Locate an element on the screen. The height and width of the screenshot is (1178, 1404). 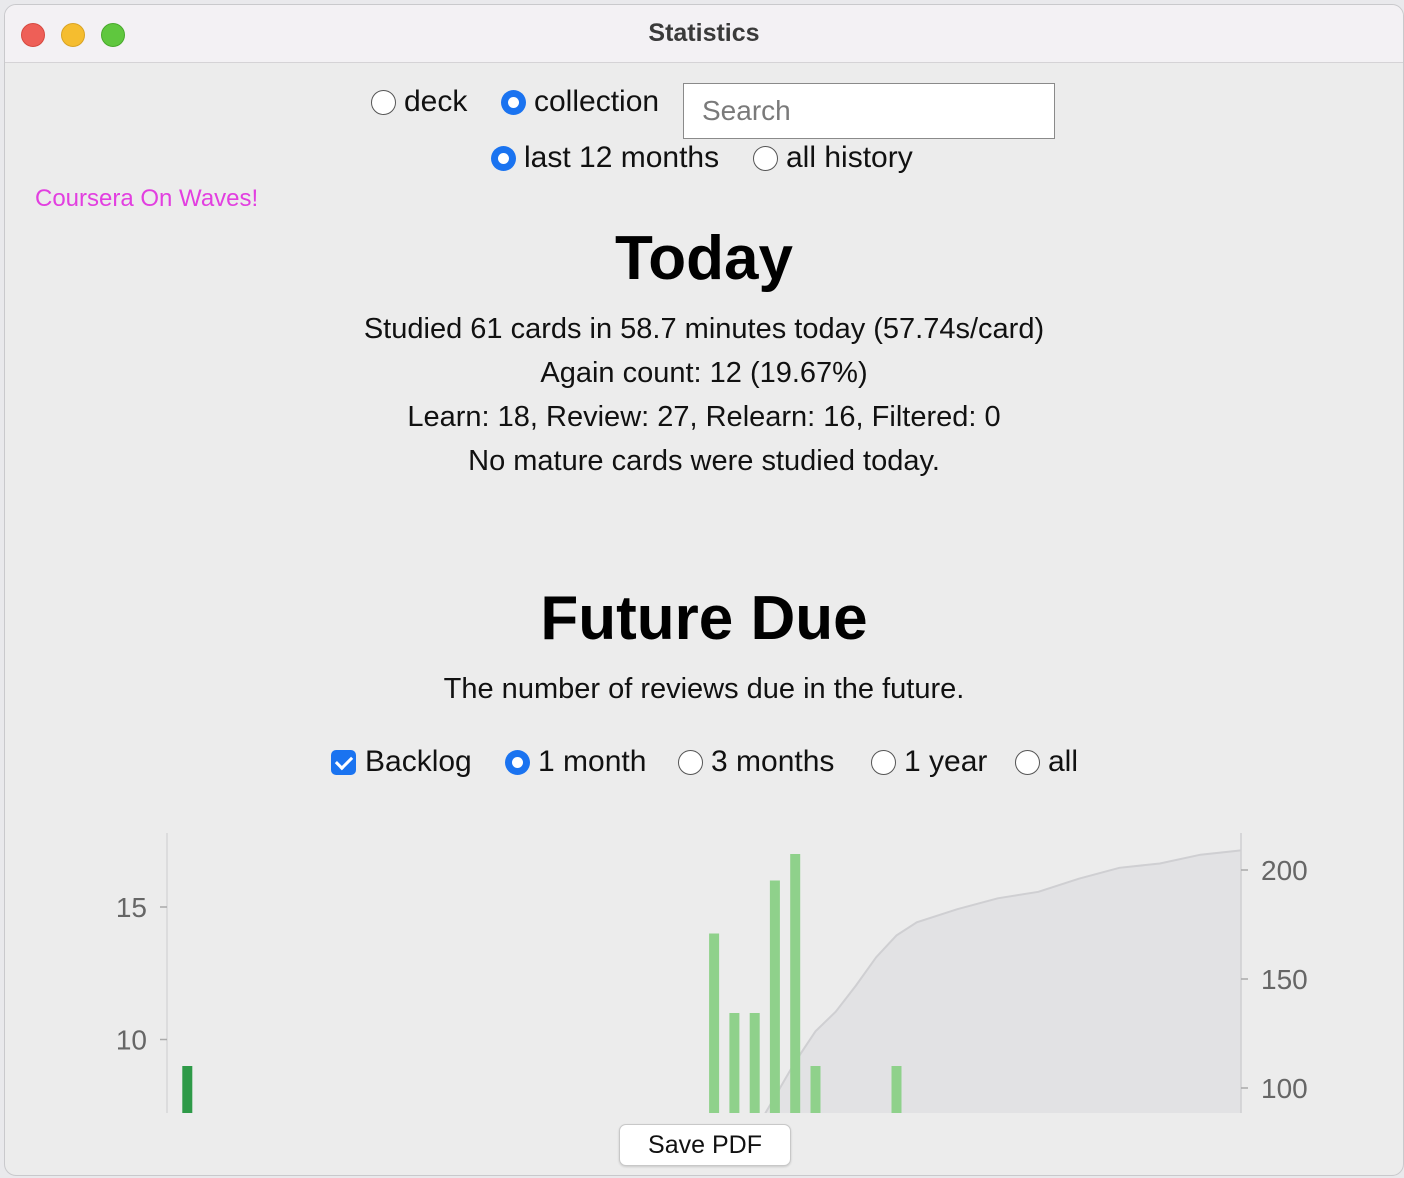
period-12-months-radio: last 12 months is located at coordinates (605, 158).